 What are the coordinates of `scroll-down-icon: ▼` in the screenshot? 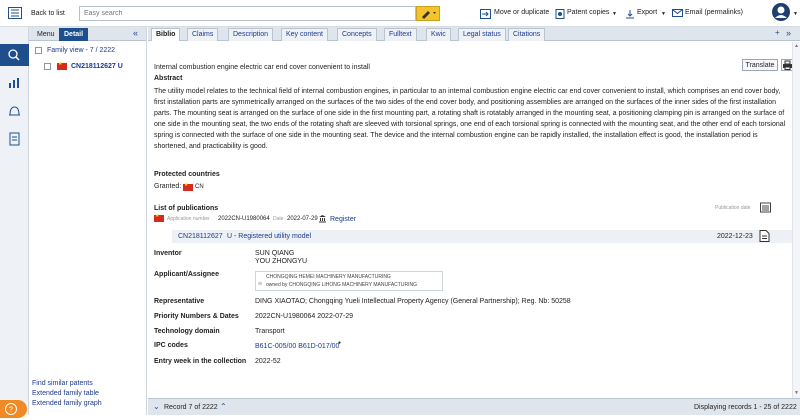 It's located at (796, 393).